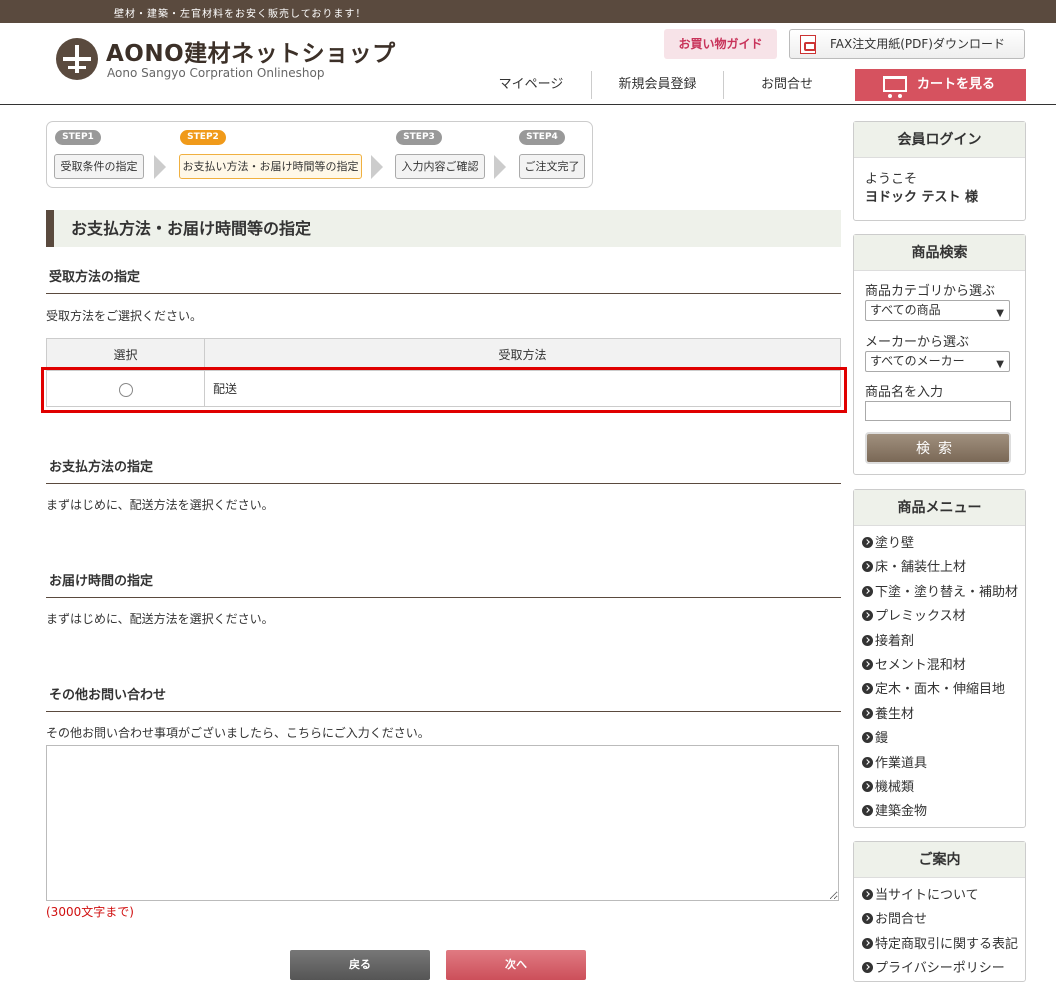  I want to click on list-item: 塗り壁, so click(943, 544).